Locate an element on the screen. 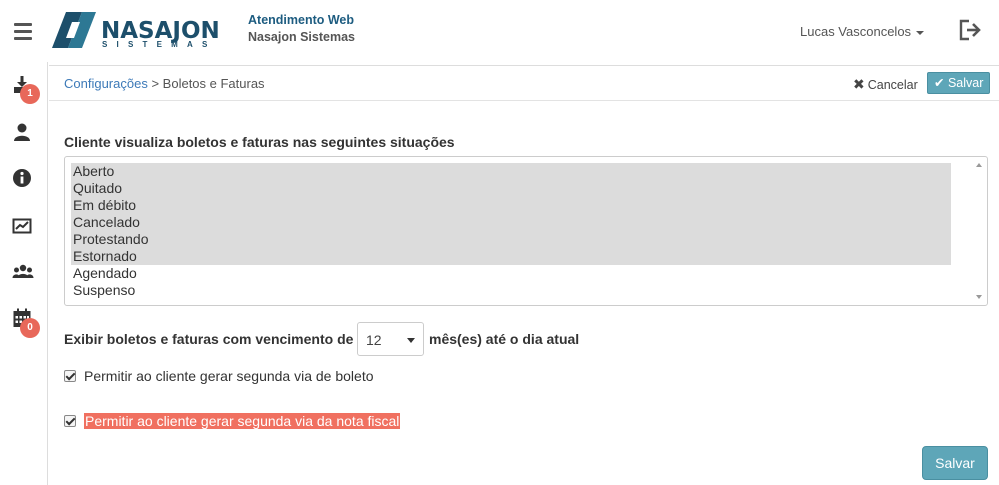 This screenshot has width=999, height=485. scroll-up-arrow is located at coordinates (979, 165).